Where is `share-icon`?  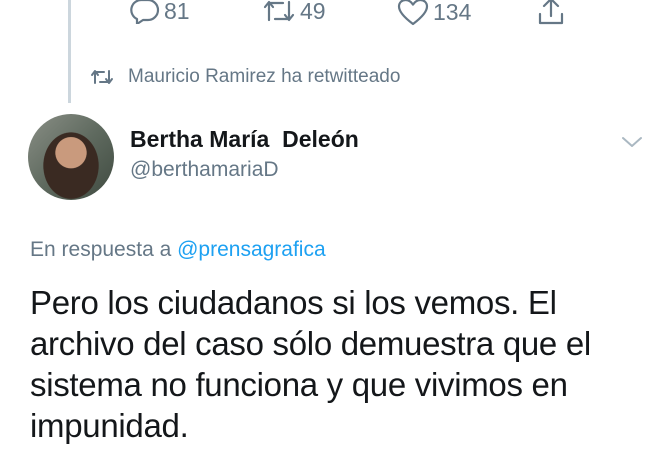 share-icon is located at coordinates (551, 12).